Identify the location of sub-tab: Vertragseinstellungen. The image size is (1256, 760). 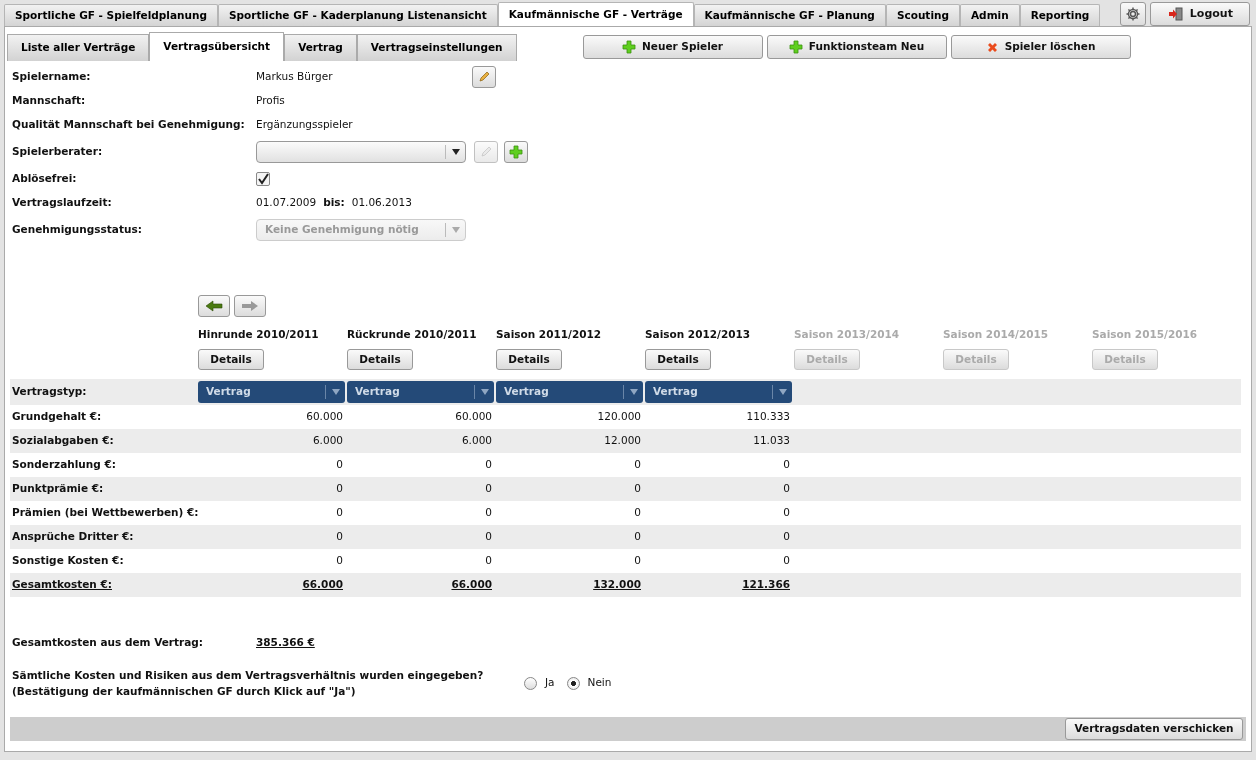
(436, 47).